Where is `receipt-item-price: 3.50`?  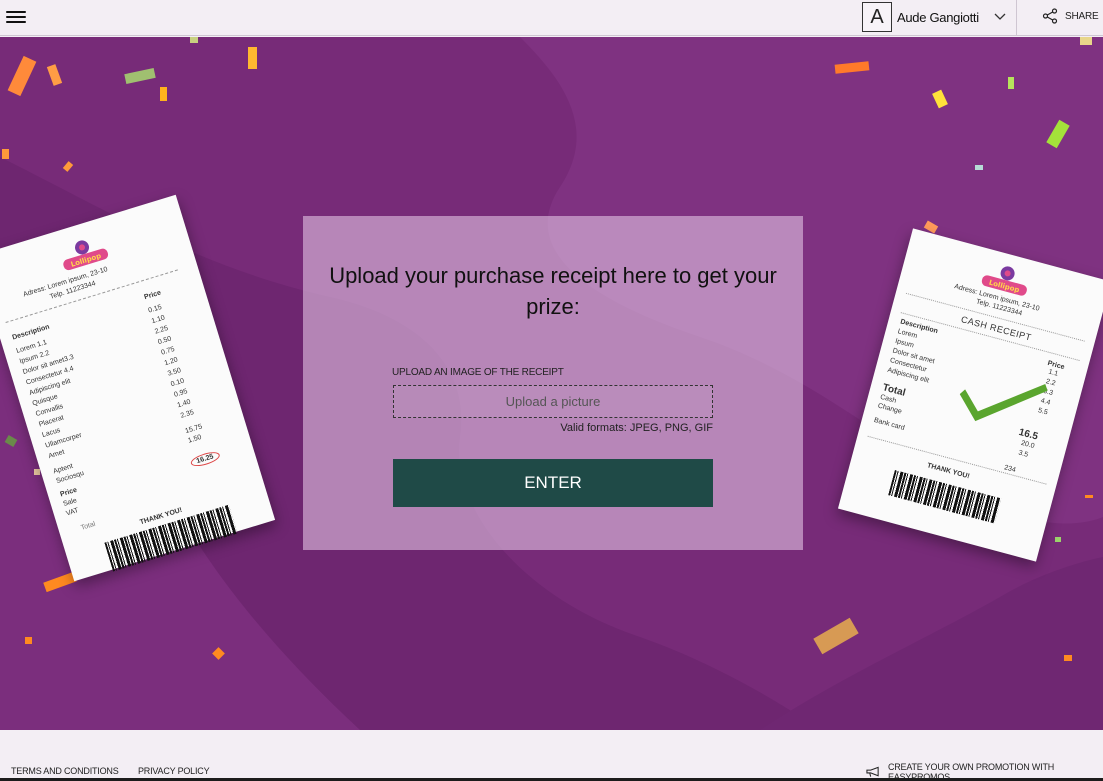 receipt-item-price: 3.50 is located at coordinates (174, 372).